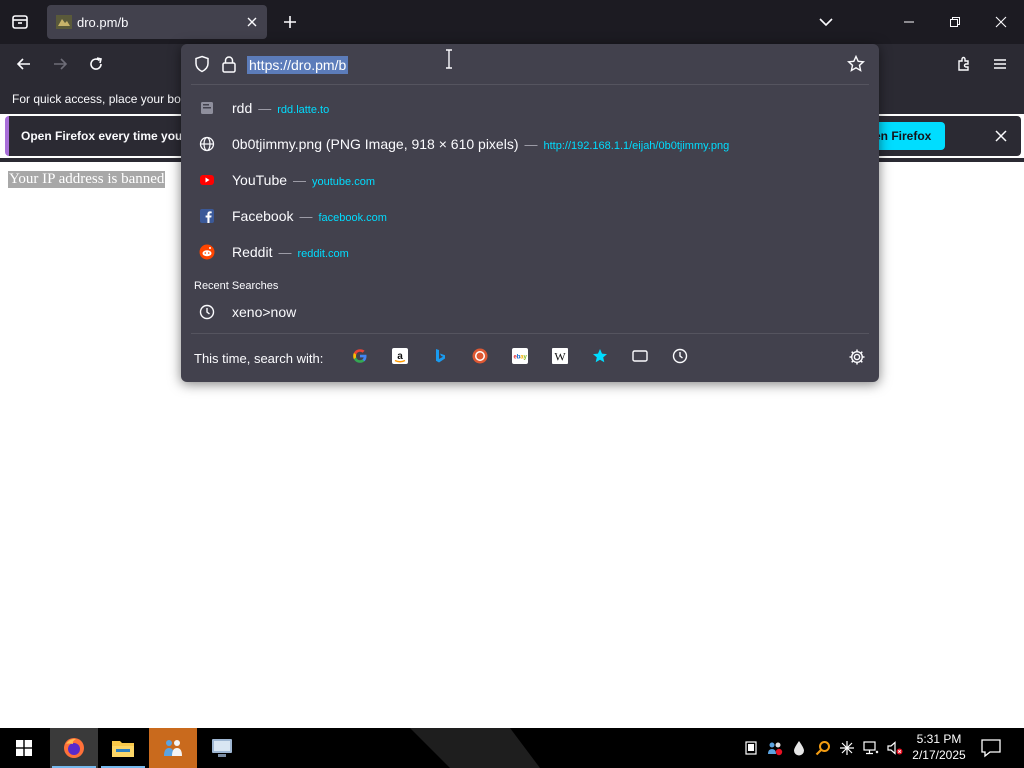 This screenshot has height=768, width=1024. What do you see at coordinates (236, 286) in the screenshot?
I see `recent-searches-heading: Recent Searches` at bounding box center [236, 286].